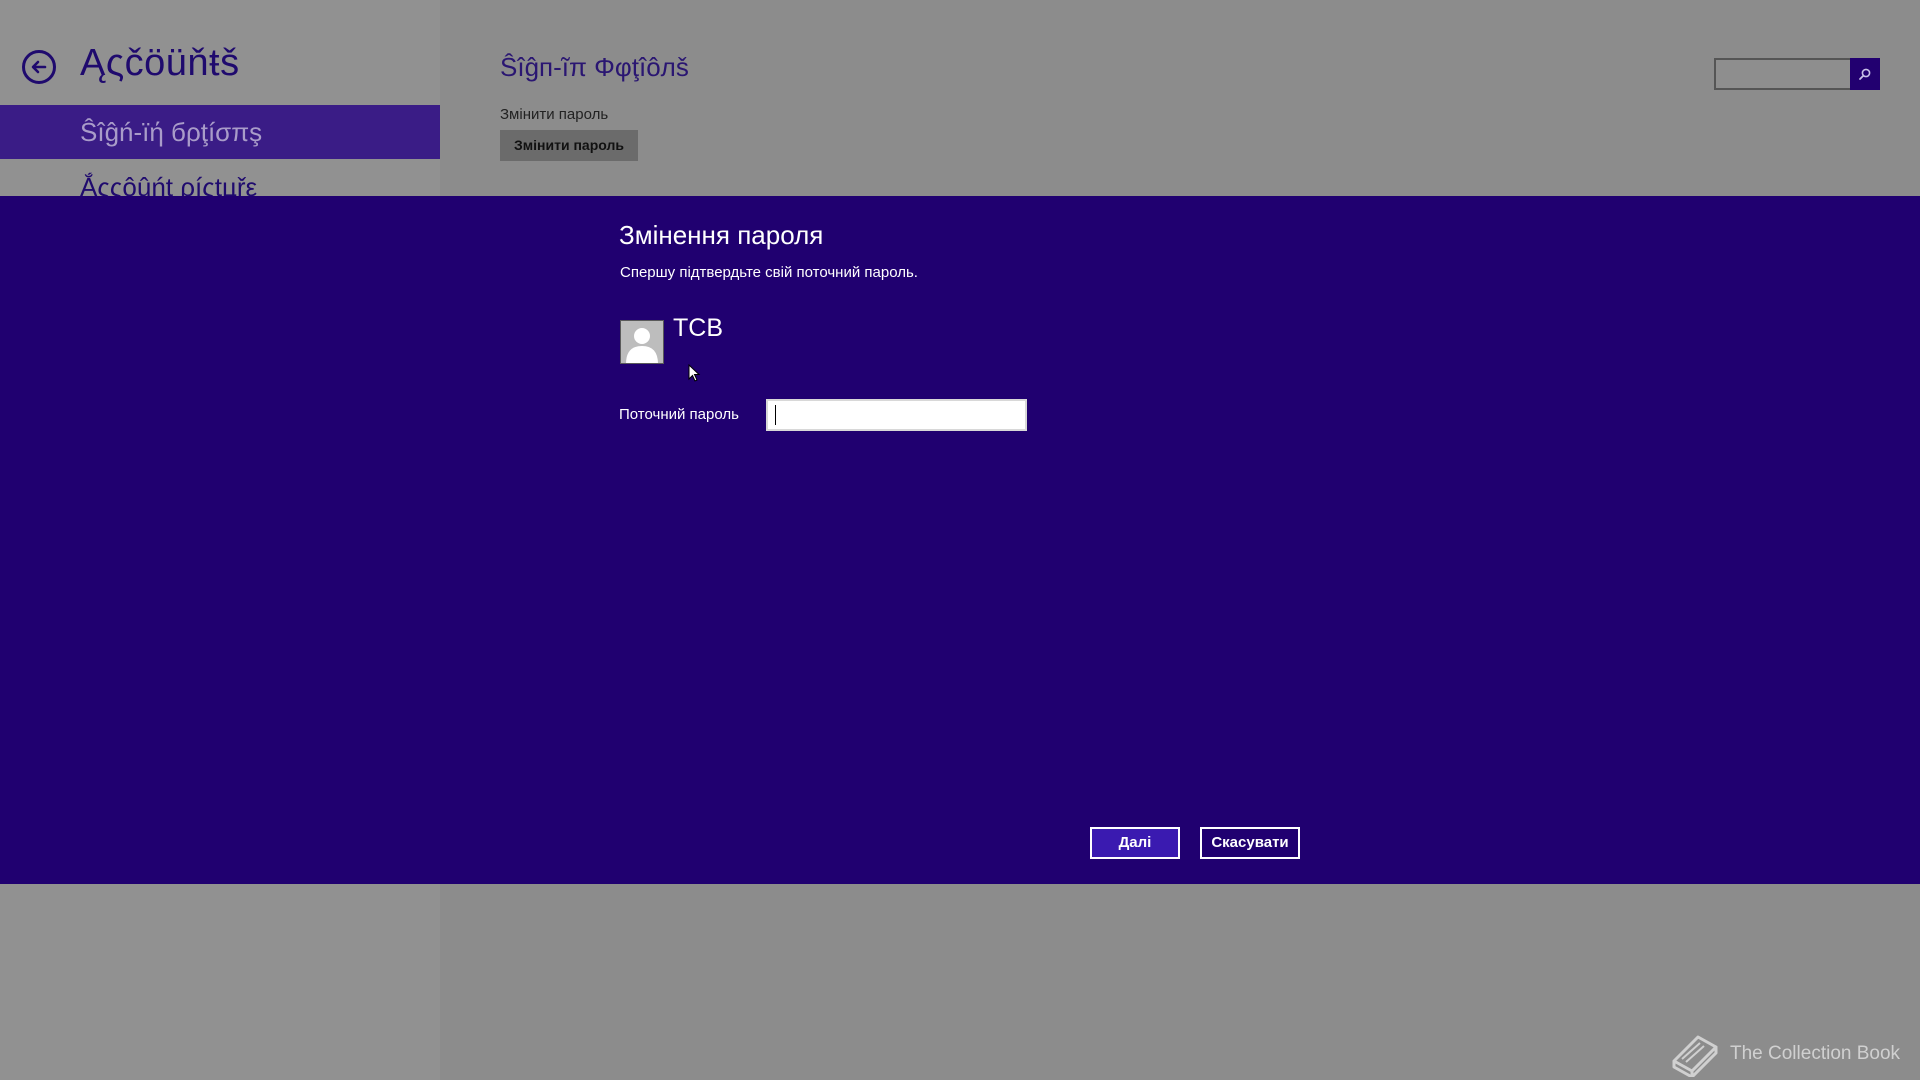  I want to click on watermark: The Collection Book, so click(1784, 1054).